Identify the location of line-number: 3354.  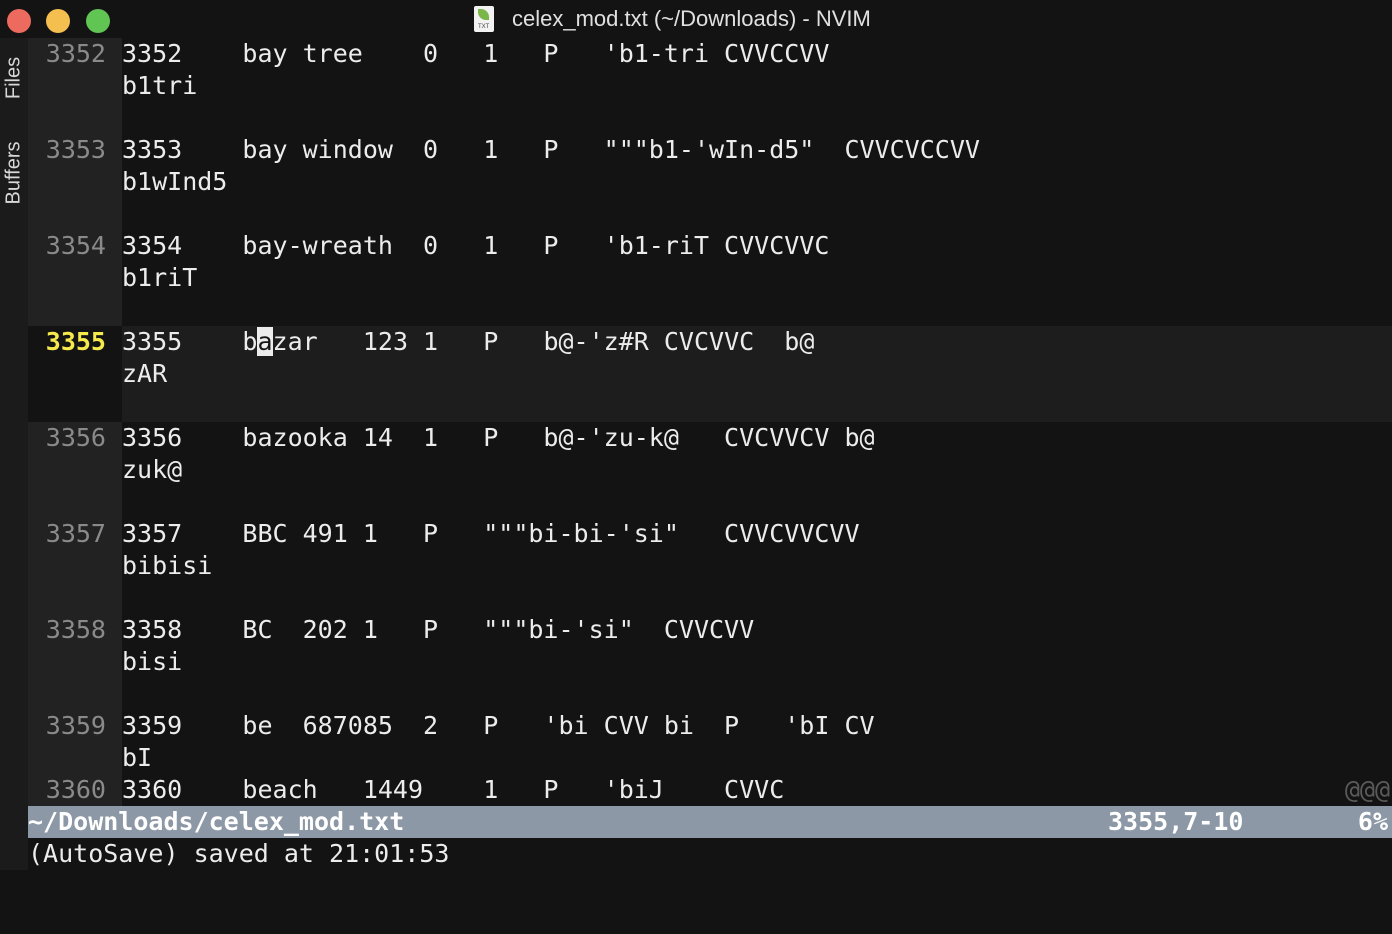
(75, 245).